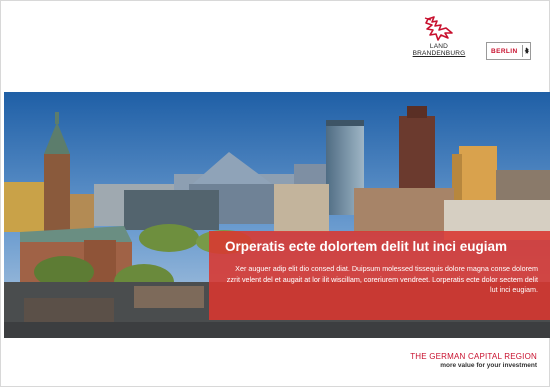  What do you see at coordinates (439, 46) in the screenshot?
I see `brandenburg-logo-line1: LAND` at bounding box center [439, 46].